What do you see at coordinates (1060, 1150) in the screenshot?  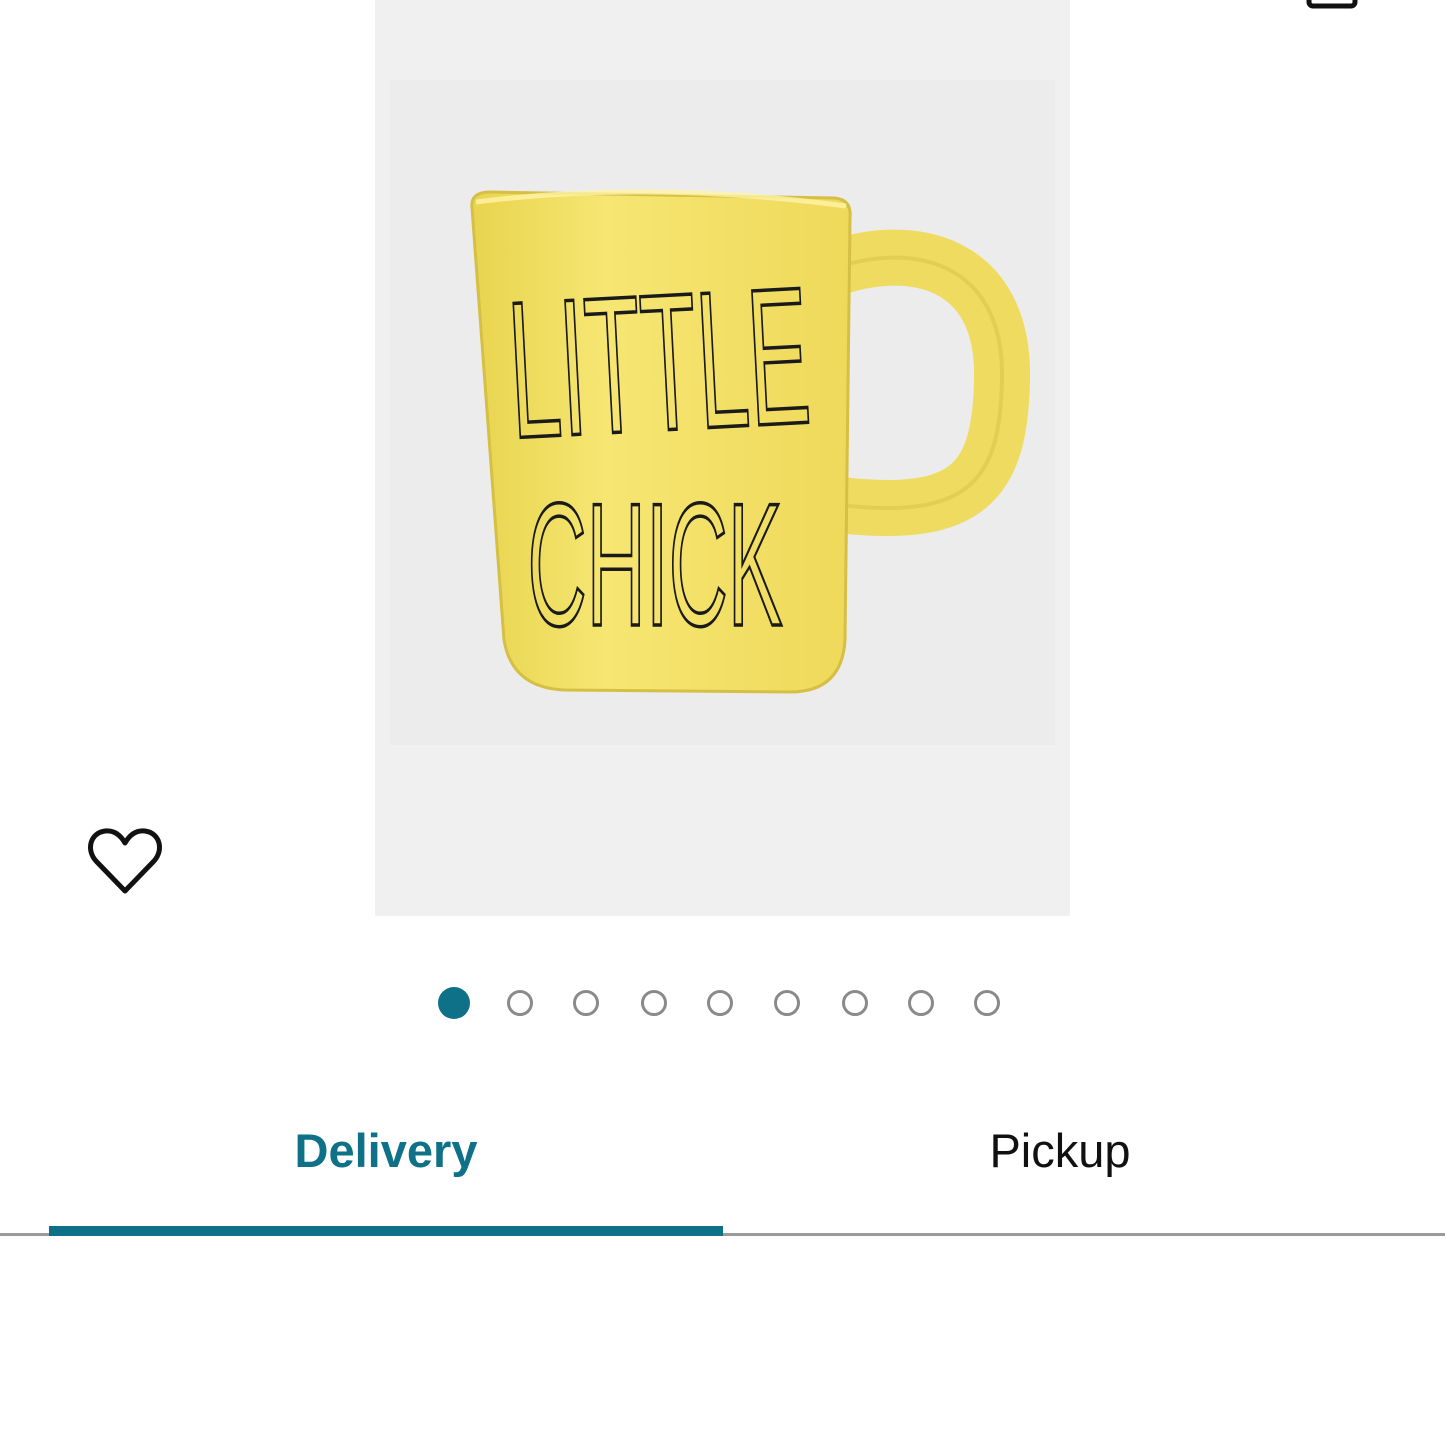 I see `tab-pickup: Pickup` at bounding box center [1060, 1150].